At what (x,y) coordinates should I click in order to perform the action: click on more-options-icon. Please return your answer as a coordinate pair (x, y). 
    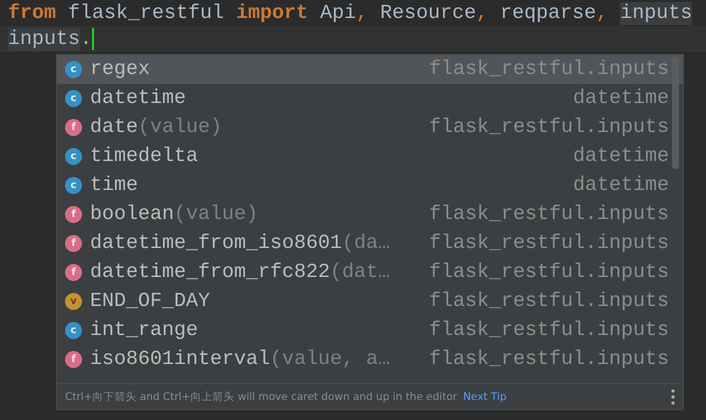
    Looking at the image, I should click on (673, 396).